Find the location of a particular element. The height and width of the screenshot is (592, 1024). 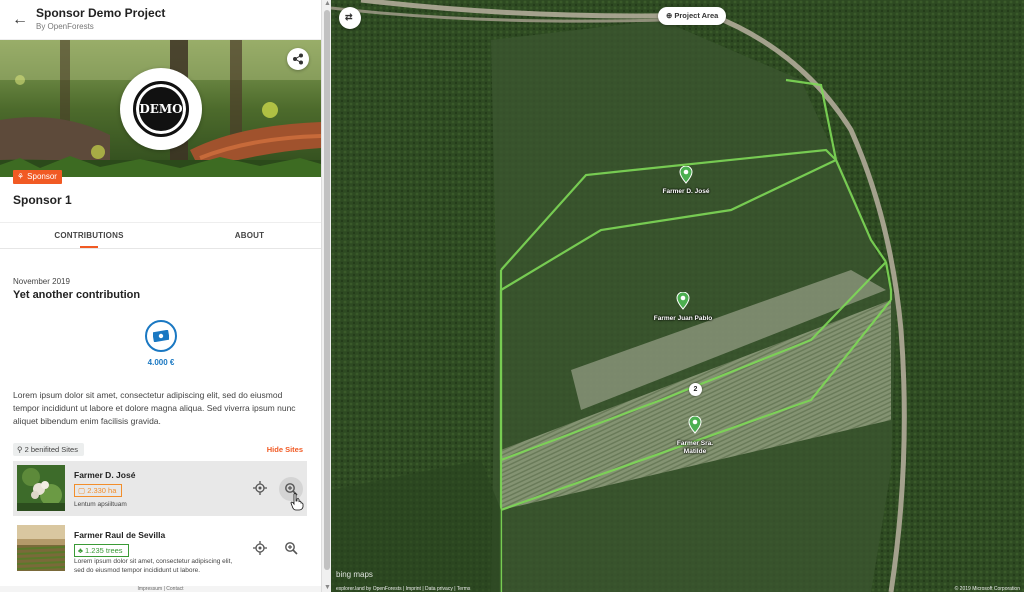

swap-arrows-icon: ⇄ is located at coordinates (349, 17).